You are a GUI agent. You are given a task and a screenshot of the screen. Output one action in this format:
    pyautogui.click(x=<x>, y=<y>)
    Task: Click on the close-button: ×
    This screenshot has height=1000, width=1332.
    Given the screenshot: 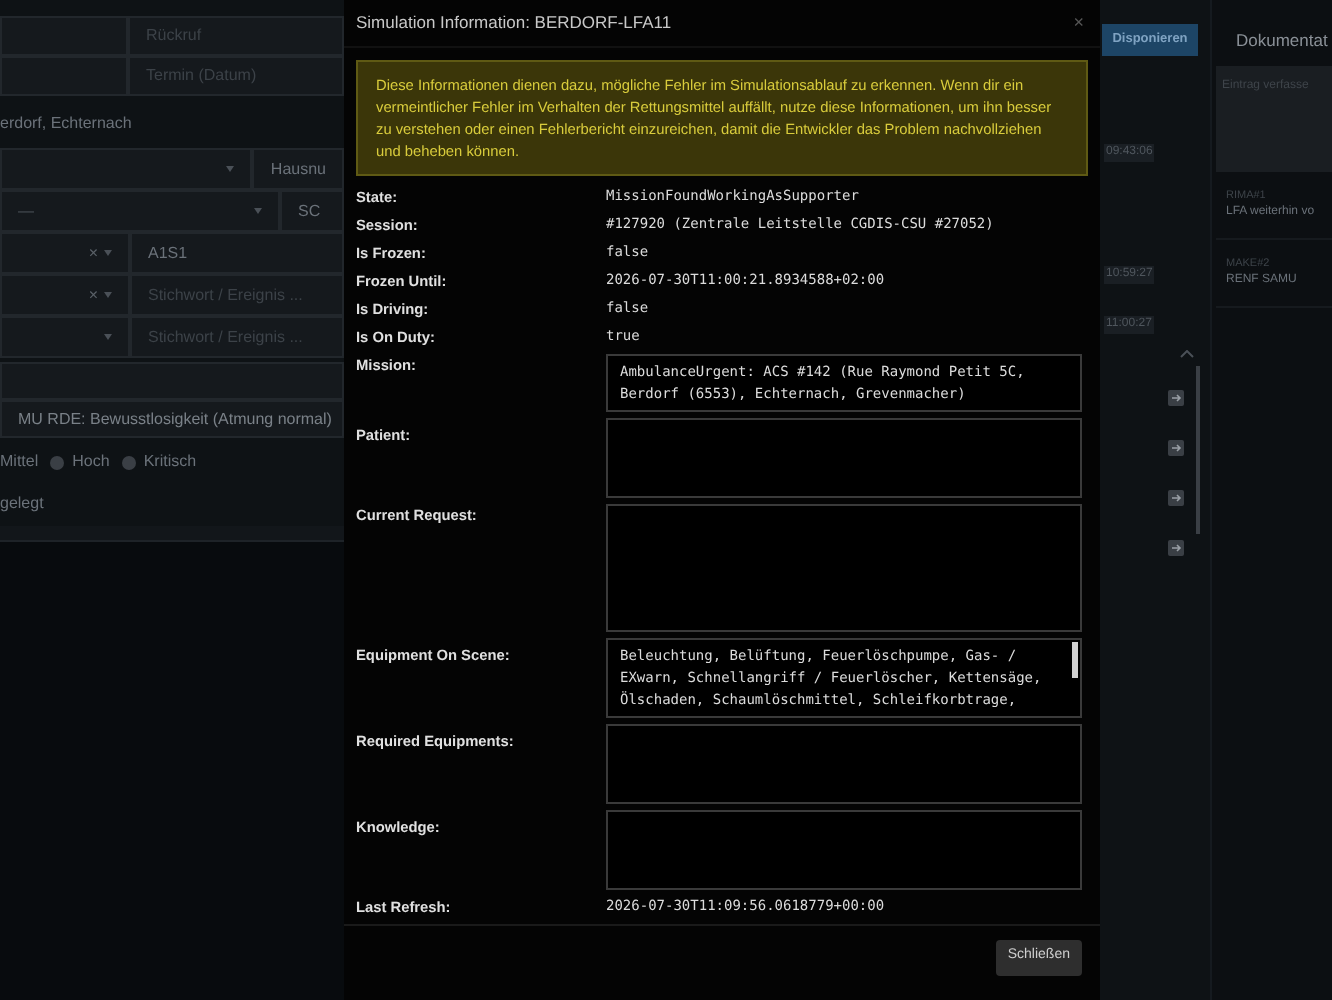 What is the action you would take?
    pyautogui.click(x=1078, y=23)
    